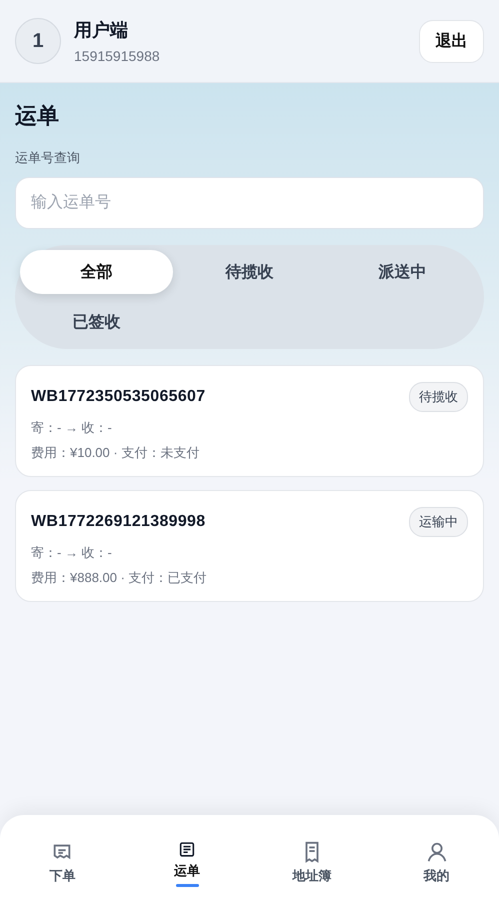 The width and height of the screenshot is (499, 907). What do you see at coordinates (119, 578) in the screenshot?
I see `fee-text: 费用：¥888.00 · 支付：已支付` at bounding box center [119, 578].